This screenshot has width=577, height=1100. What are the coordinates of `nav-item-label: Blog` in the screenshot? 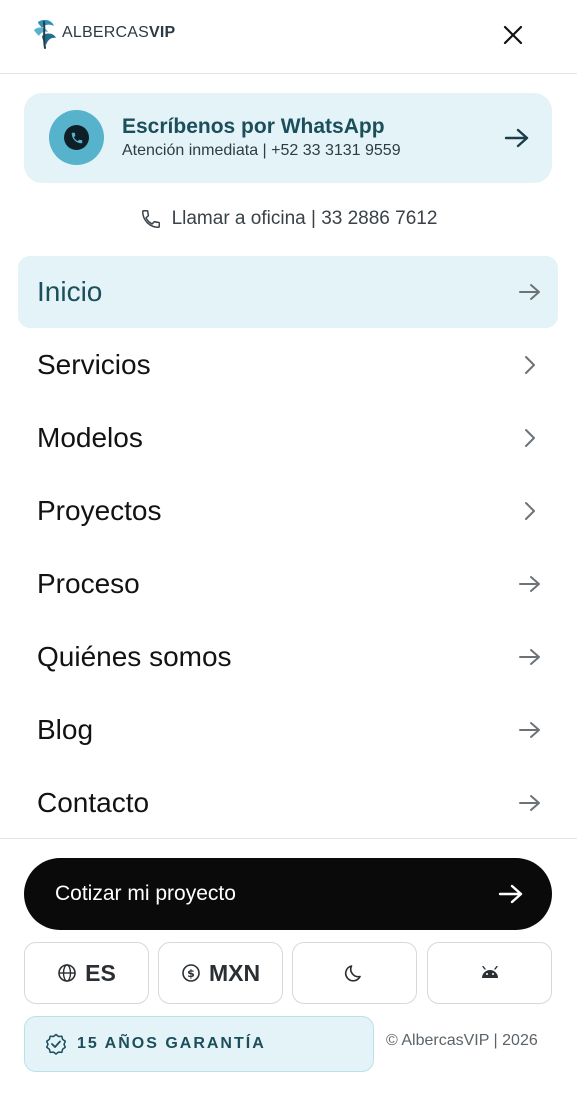 It's located at (65, 729).